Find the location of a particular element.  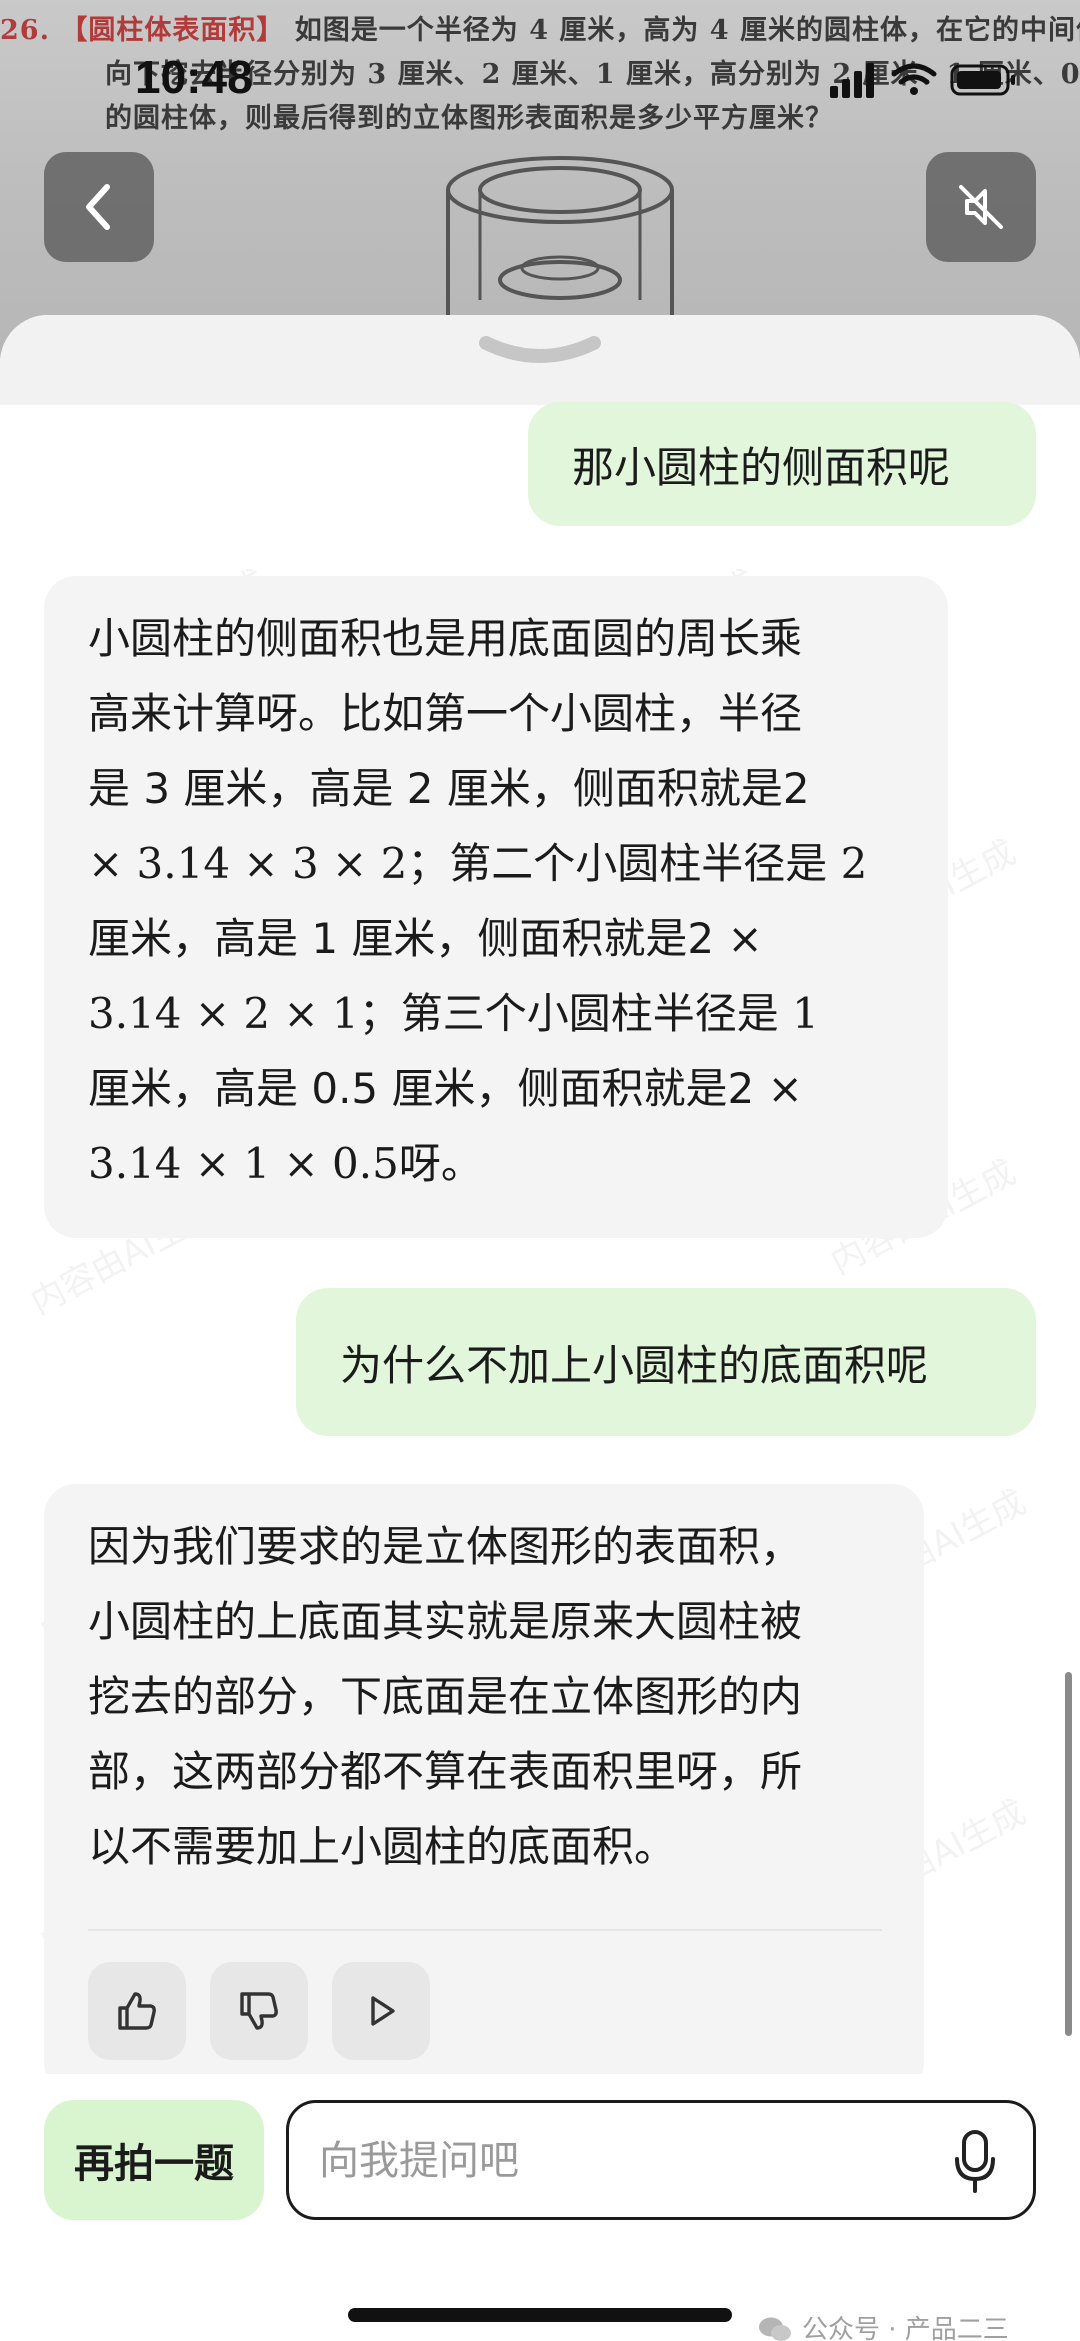

feedback-row is located at coordinates (259, 2011).